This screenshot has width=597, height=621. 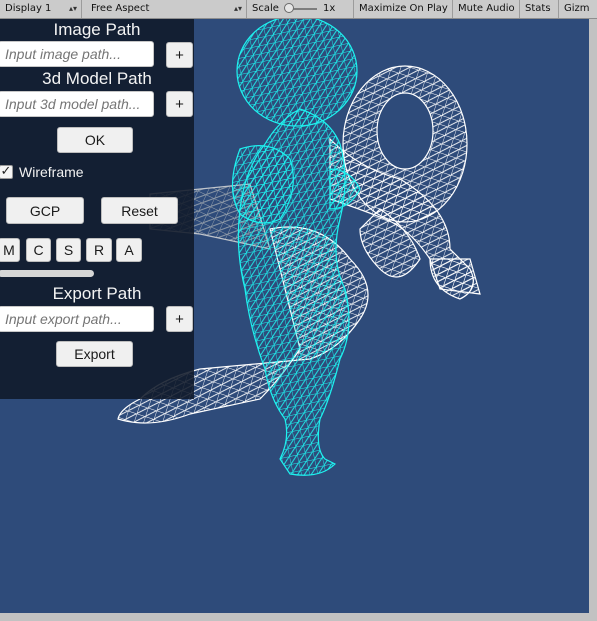 I want to click on display-dropdown: Display 1 ▴▾, so click(x=41, y=9).